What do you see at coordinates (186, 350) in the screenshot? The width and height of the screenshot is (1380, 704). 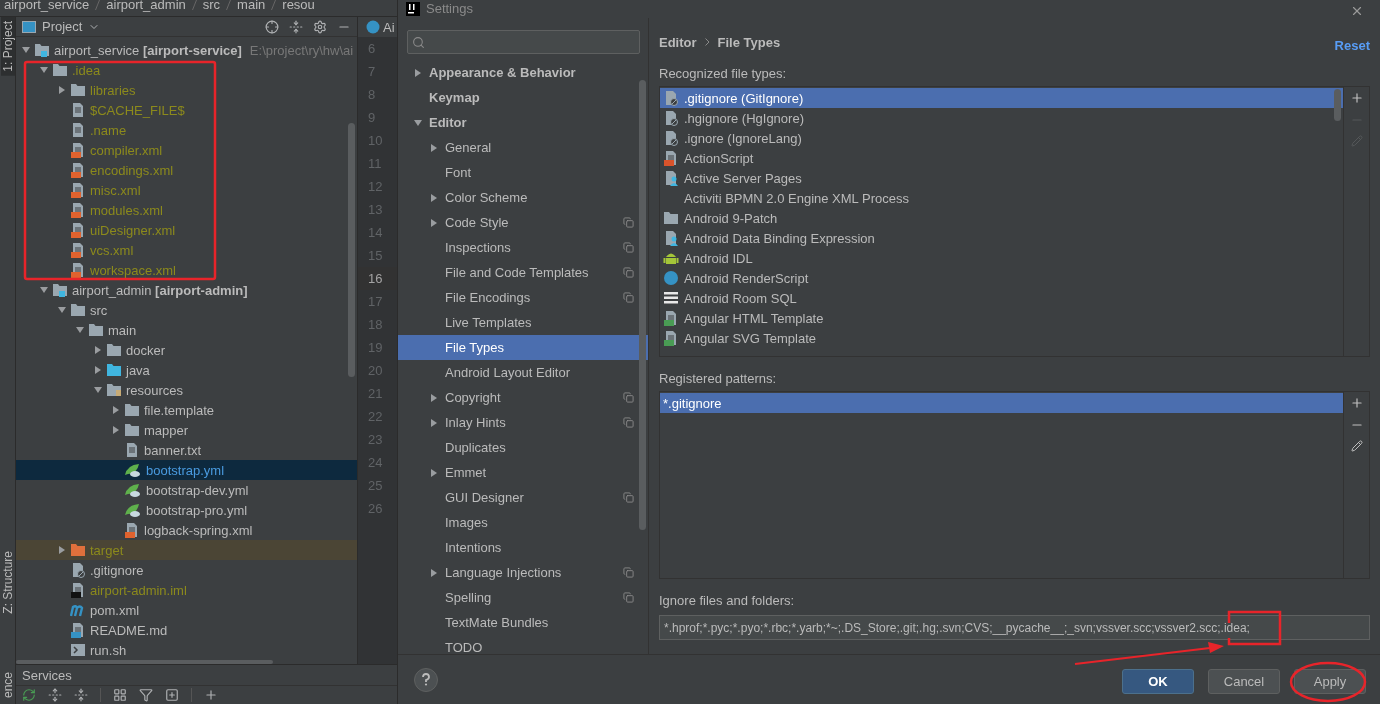 I see `tree-row: docker` at bounding box center [186, 350].